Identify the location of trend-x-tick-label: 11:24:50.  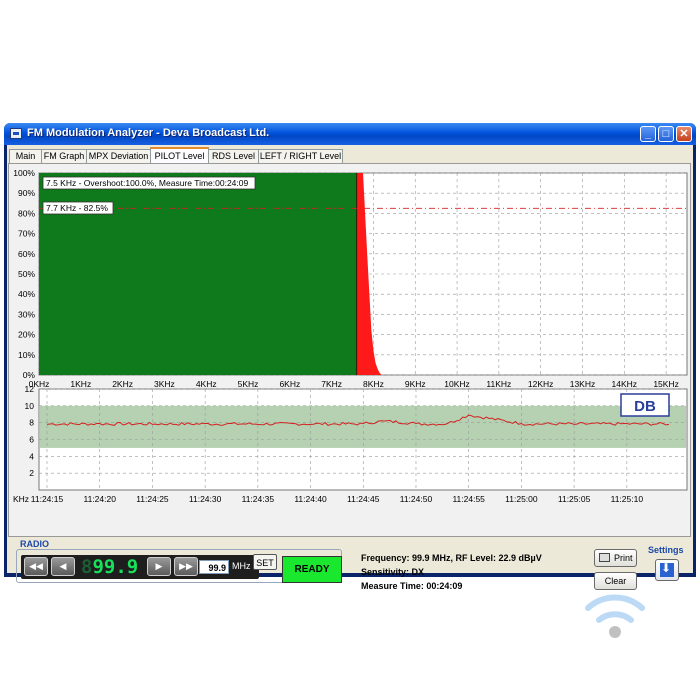
(416, 499).